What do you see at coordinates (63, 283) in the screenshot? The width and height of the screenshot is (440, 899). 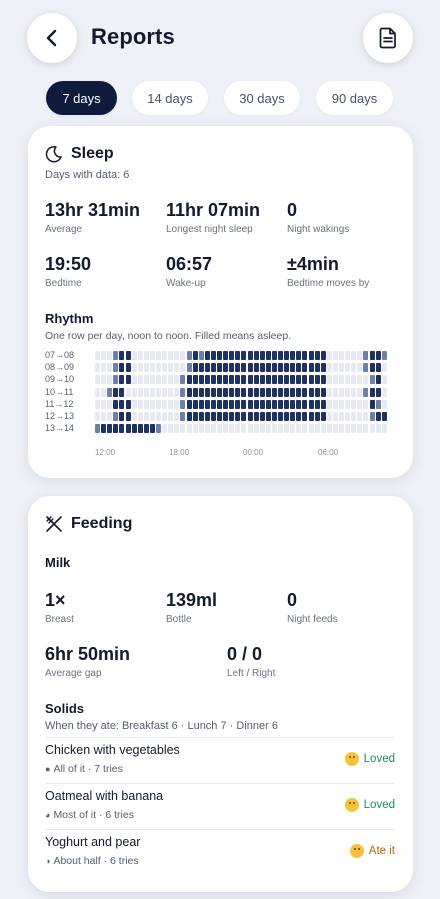 I see `stat-bedtime-label: Bedtime` at bounding box center [63, 283].